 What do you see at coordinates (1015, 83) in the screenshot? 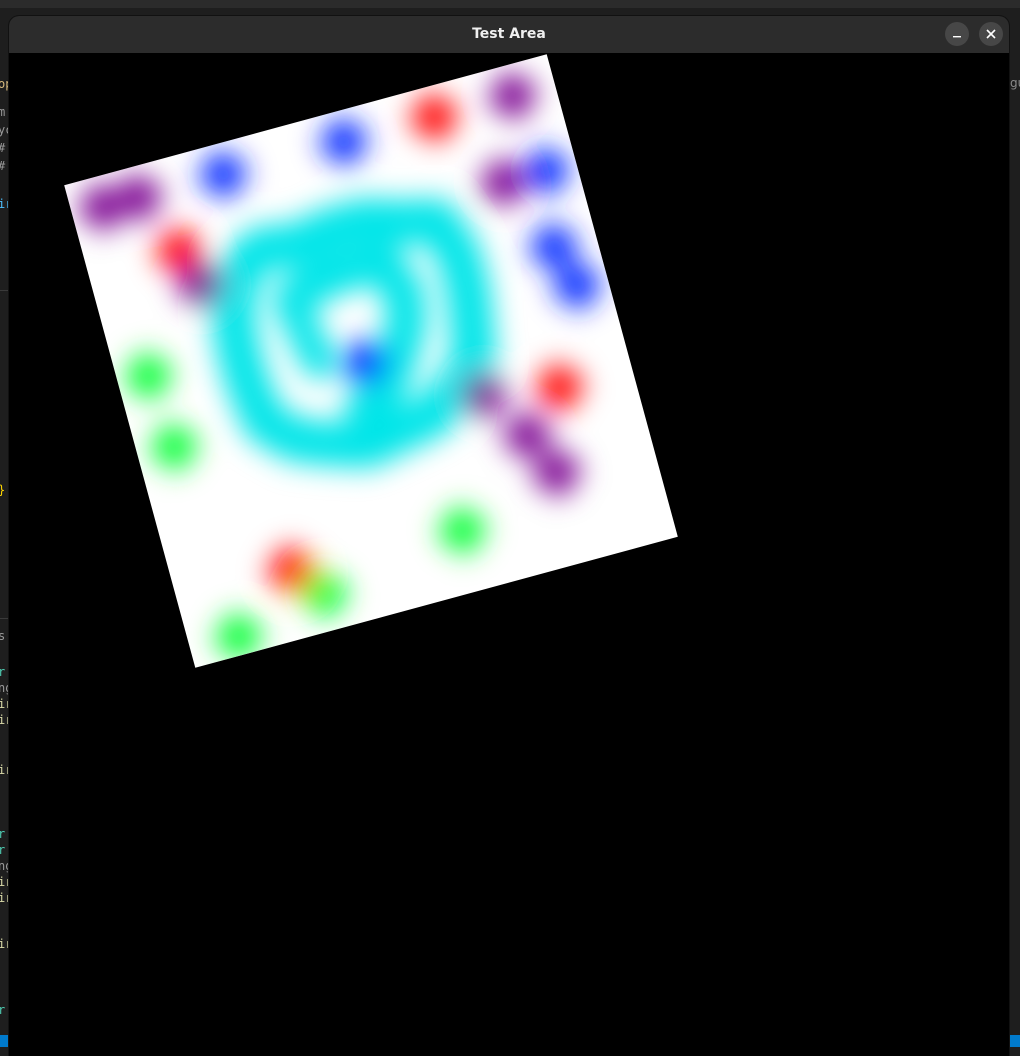
I see `background-right-fragment: gu` at bounding box center [1015, 83].